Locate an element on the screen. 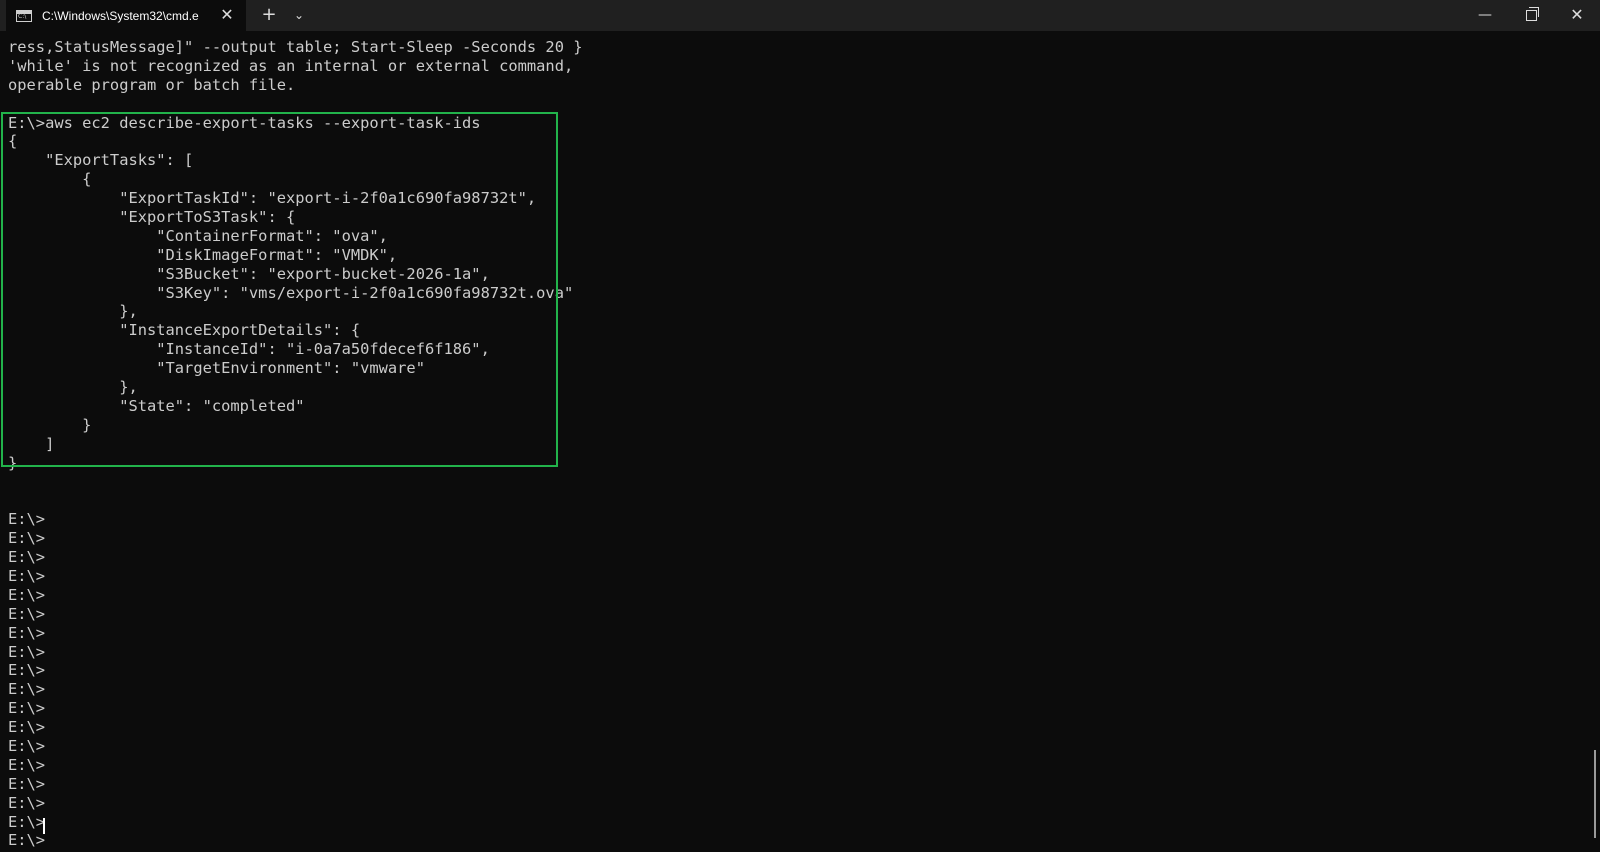 The height and width of the screenshot is (852, 1600). restore-icon is located at coordinates (1532, 14).